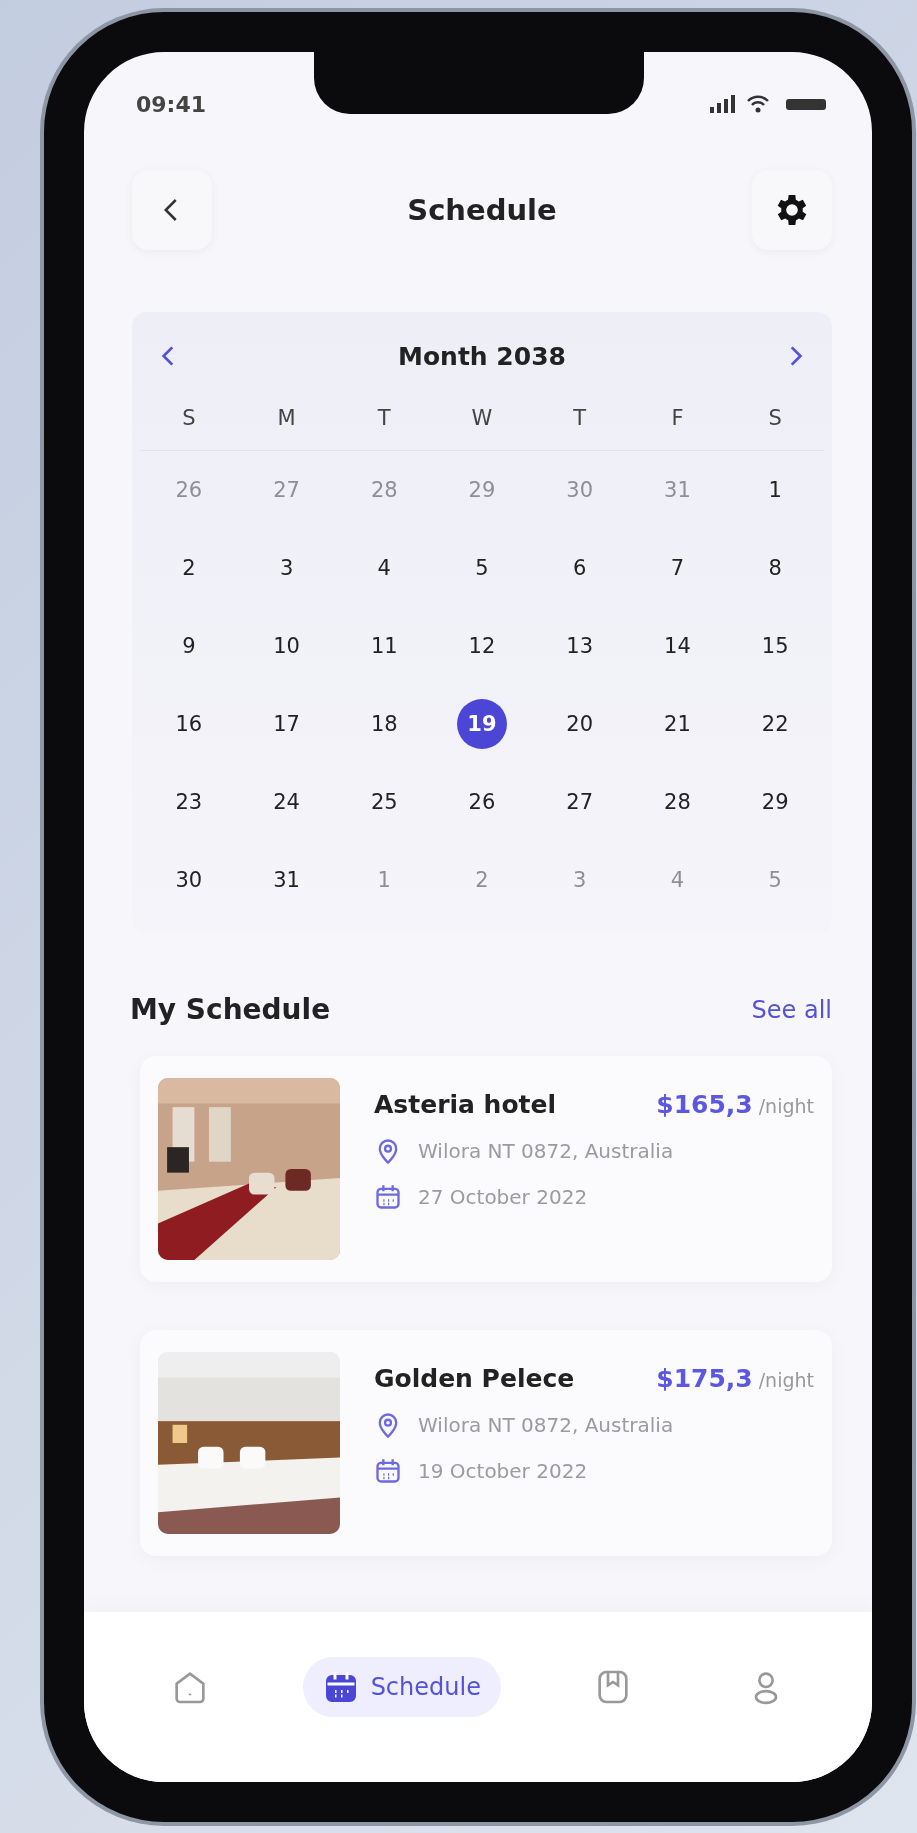  I want to click on calendar-day: 7, so click(677, 568).